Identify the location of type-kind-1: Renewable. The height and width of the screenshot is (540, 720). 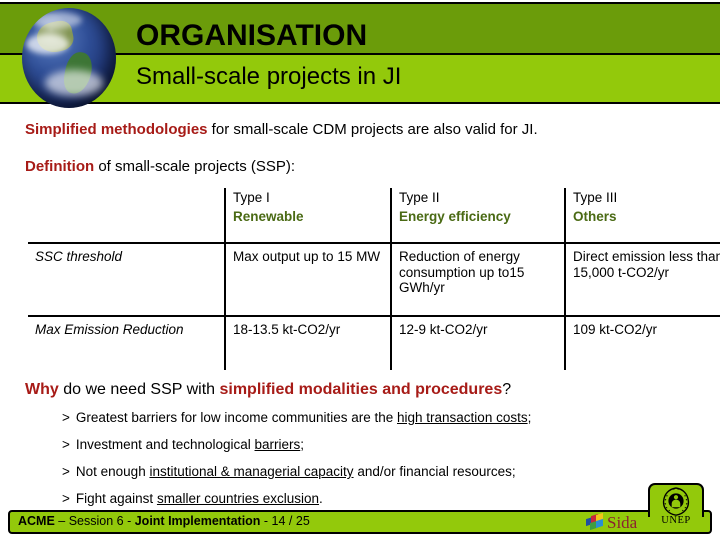
(268, 216).